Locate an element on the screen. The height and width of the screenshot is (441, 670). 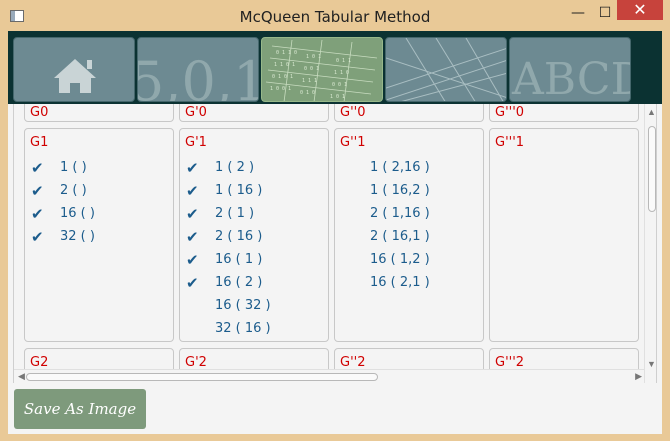
group-title: G'2 is located at coordinates (196, 362).